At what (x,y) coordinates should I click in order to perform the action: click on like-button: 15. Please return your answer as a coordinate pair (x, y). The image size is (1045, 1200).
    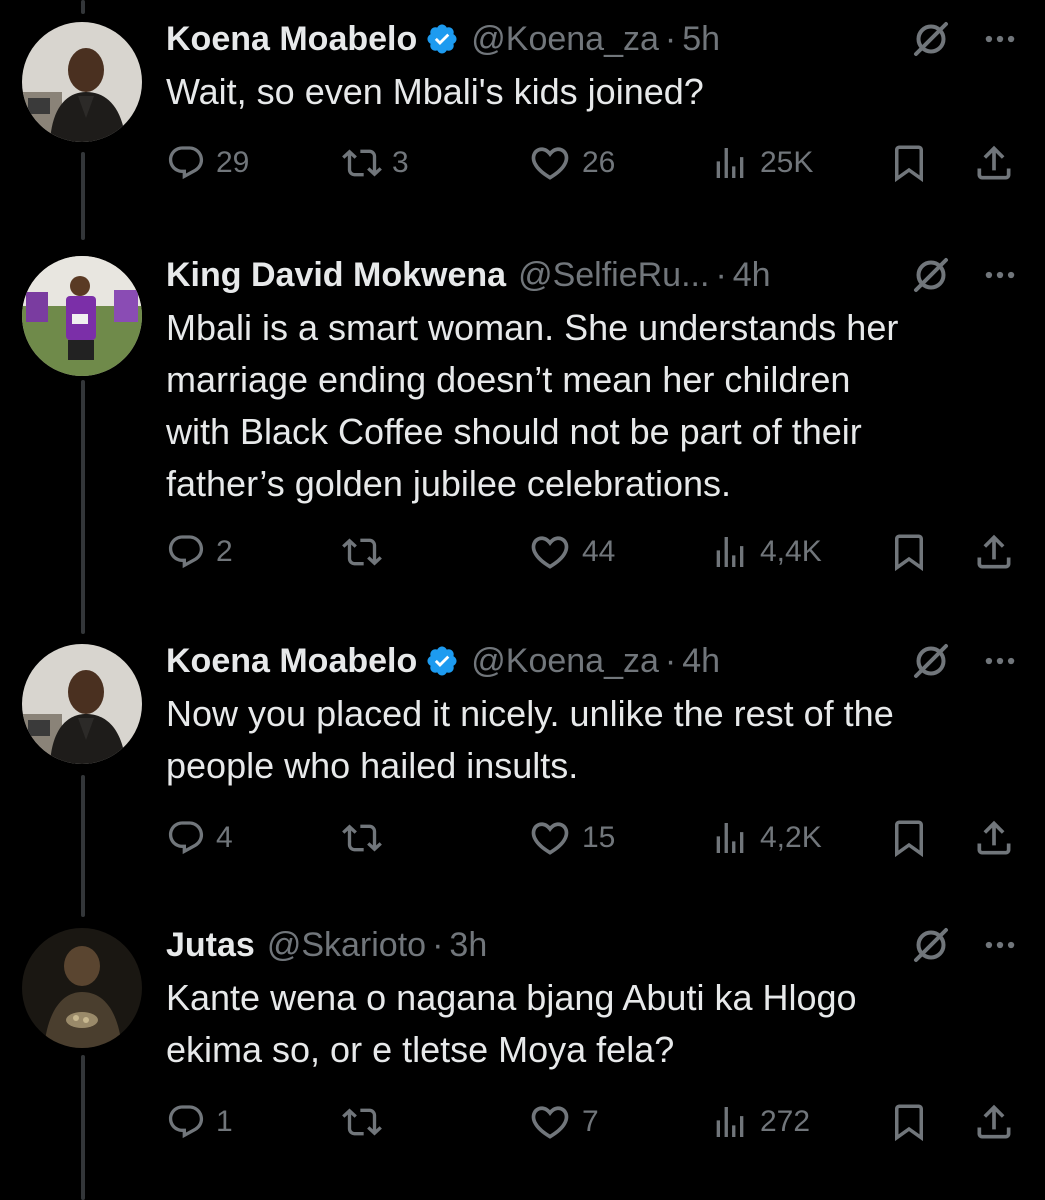
    Looking at the image, I should click on (571, 838).